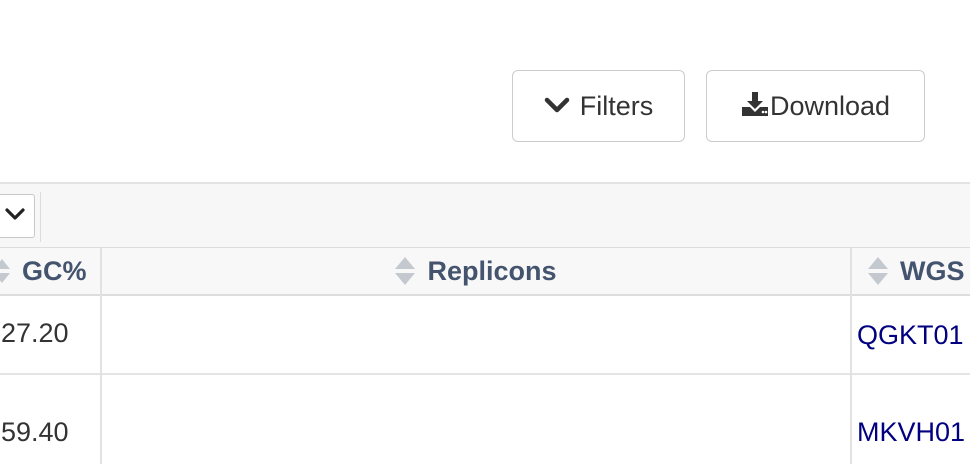  I want to click on filters-button: Filters, so click(598, 106).